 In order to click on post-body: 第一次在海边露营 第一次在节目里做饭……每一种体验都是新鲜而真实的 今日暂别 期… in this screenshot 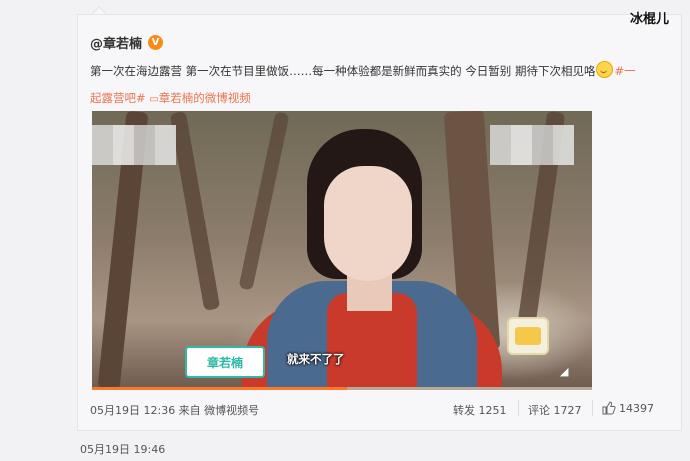, I will do `click(343, 71)`.